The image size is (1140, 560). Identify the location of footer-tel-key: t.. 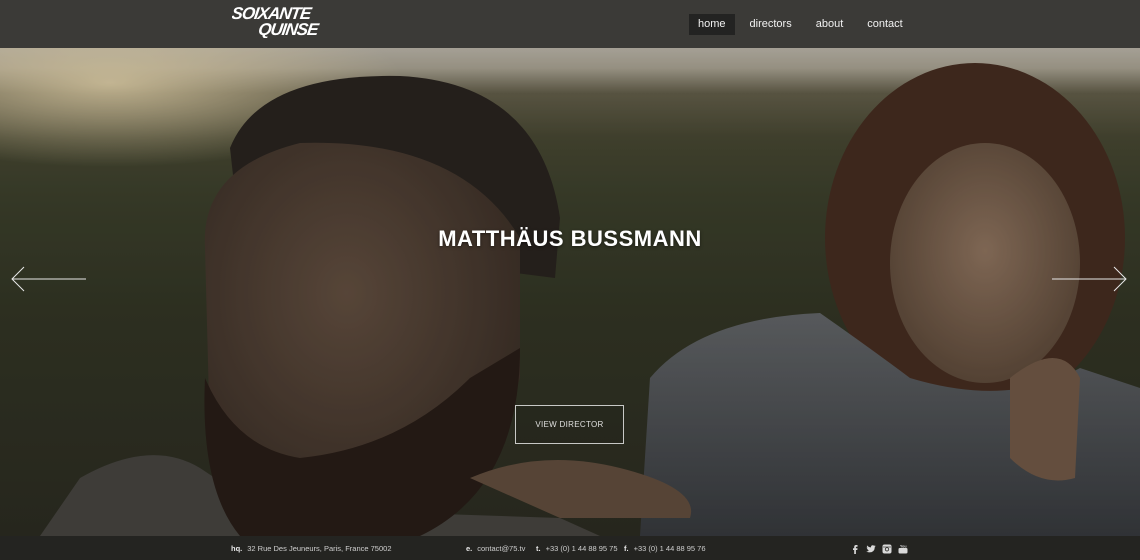
(538, 548).